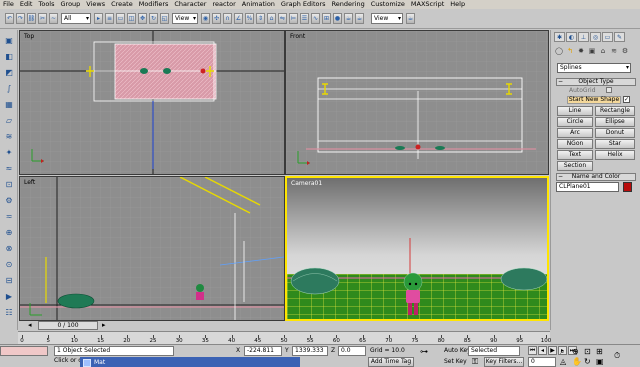 The height and width of the screenshot is (367, 640). What do you see at coordinates (9, 232) in the screenshot?
I see `constraint-icon: ⊕` at bounding box center [9, 232].